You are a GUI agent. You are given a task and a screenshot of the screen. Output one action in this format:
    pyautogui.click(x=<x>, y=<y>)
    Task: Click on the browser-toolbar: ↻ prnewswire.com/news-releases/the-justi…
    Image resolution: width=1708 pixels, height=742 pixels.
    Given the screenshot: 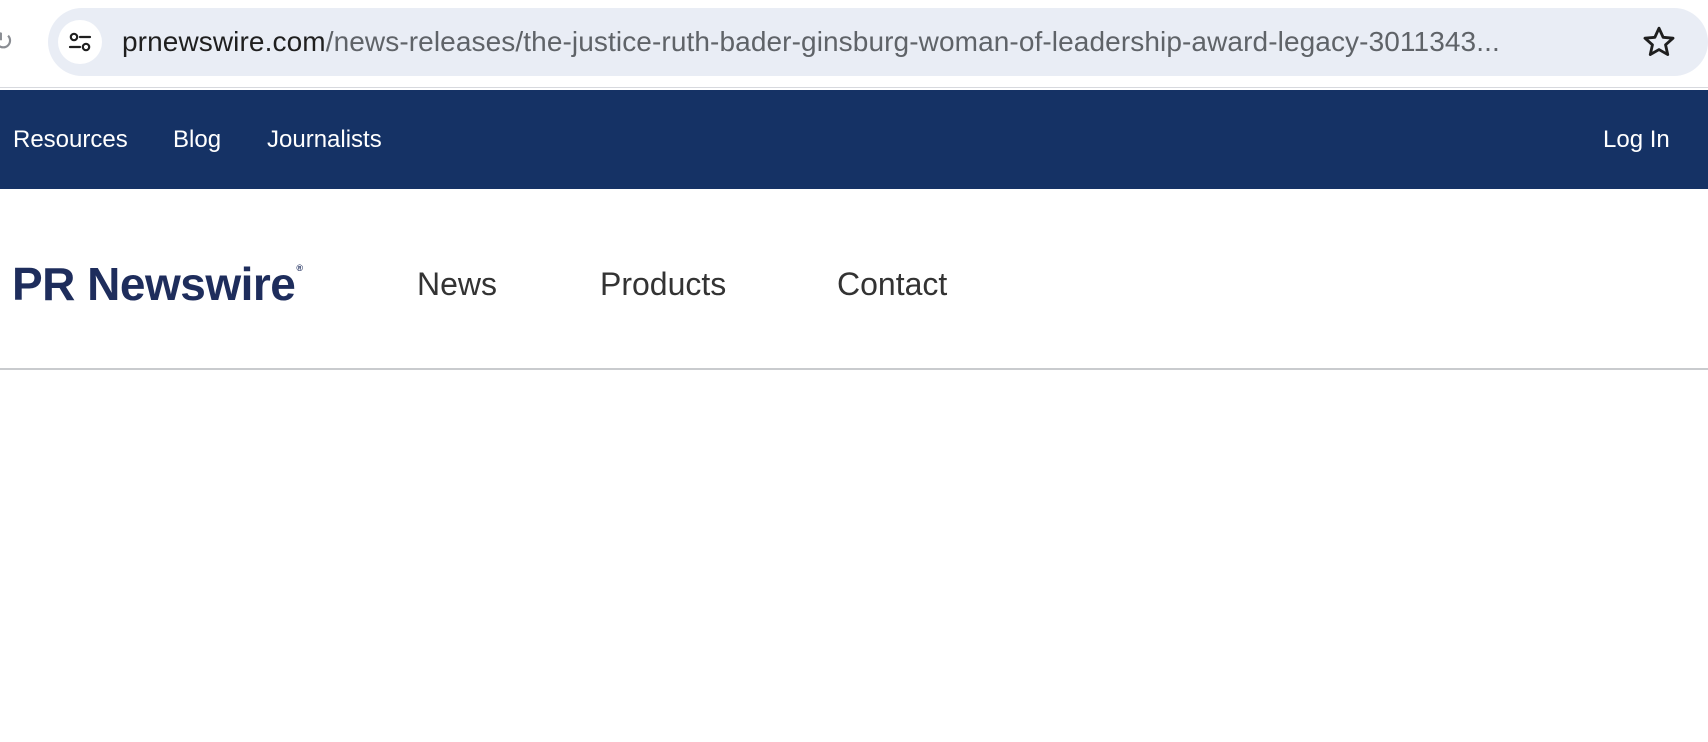 What is the action you would take?
    pyautogui.click(x=854, y=44)
    